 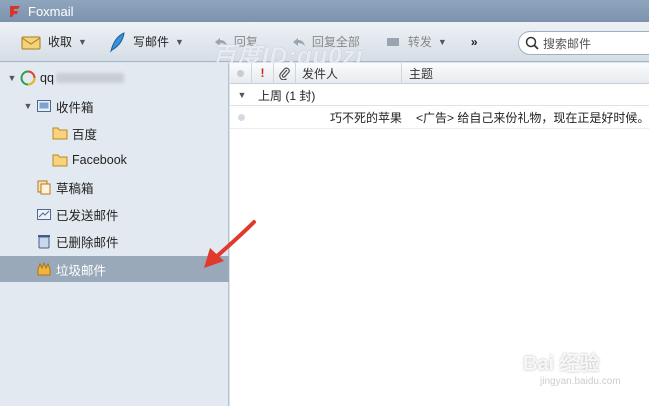 I want to click on search-input: 搜索邮件, so click(x=567, y=43).